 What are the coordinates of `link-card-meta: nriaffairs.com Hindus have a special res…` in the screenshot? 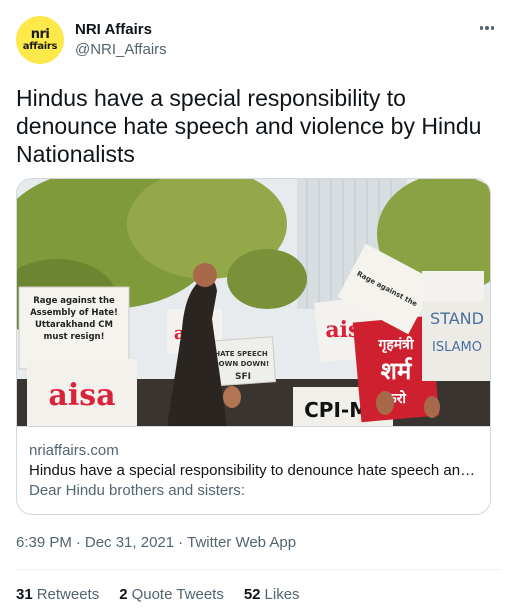 It's located at (253, 471).